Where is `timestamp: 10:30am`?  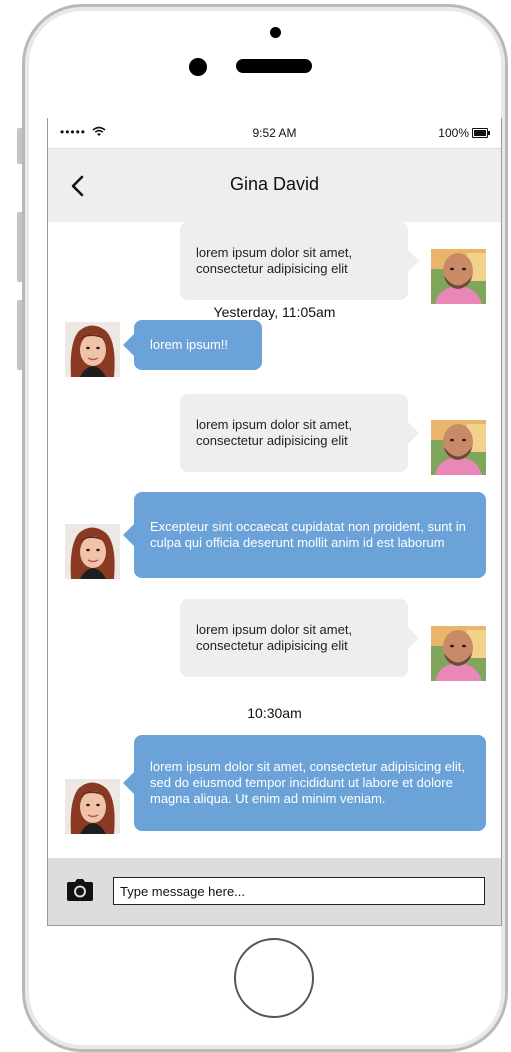
timestamp: 10:30am is located at coordinates (274, 713).